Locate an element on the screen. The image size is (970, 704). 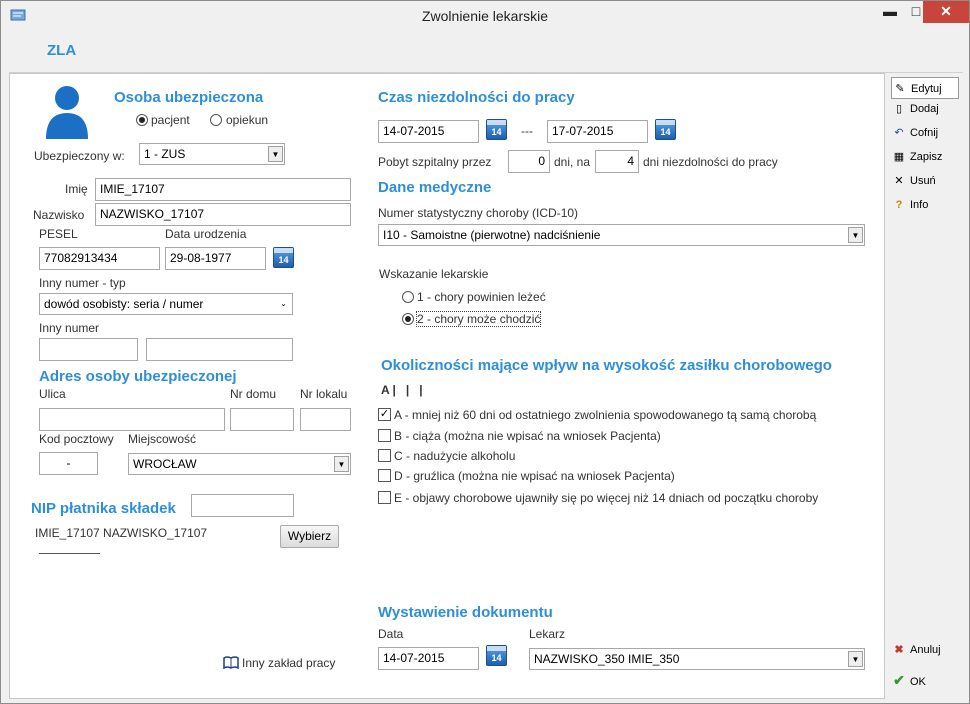
other-number-field is located at coordinates (219, 349).